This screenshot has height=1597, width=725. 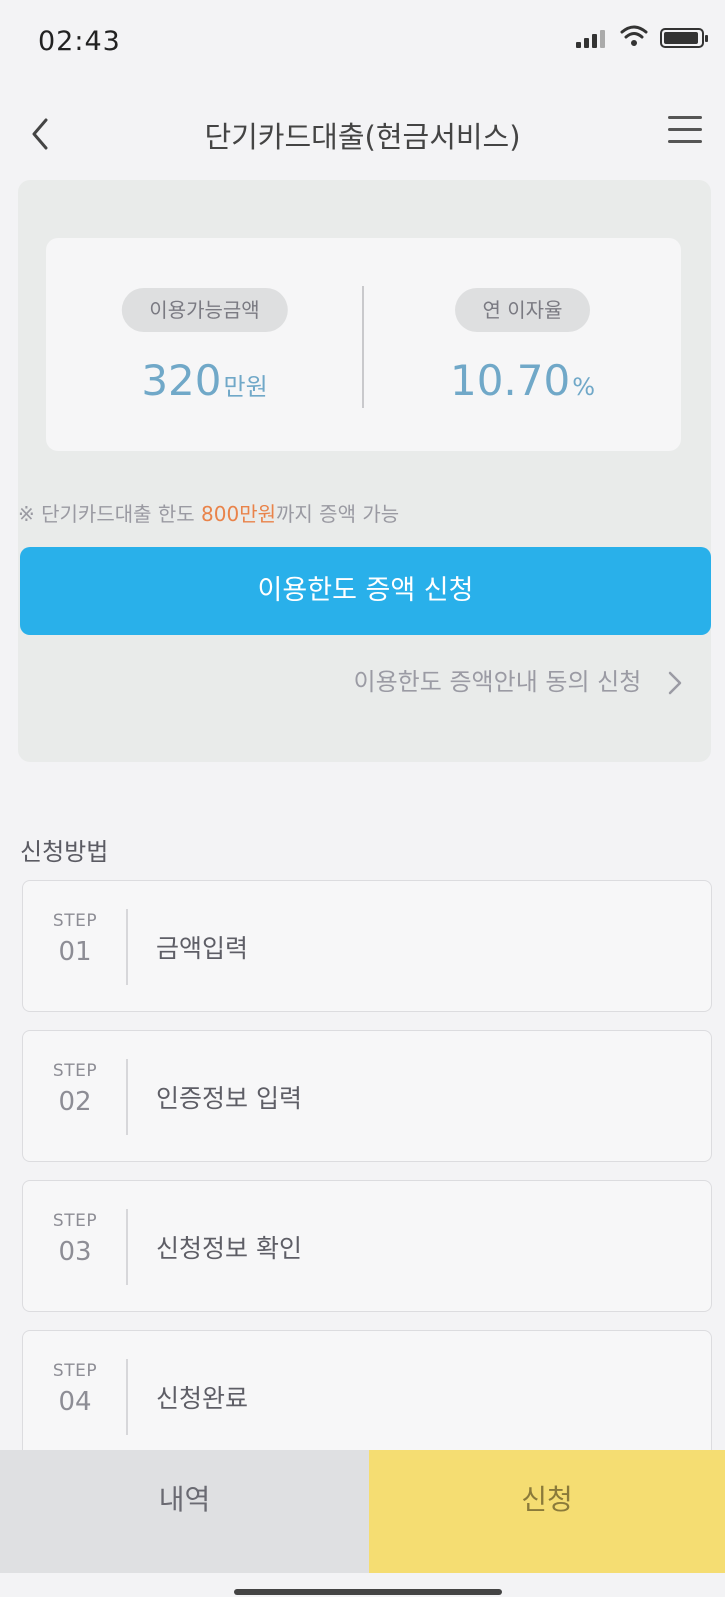 I want to click on limit-increase-button: 이용한도 증액 신청, so click(x=365, y=591).